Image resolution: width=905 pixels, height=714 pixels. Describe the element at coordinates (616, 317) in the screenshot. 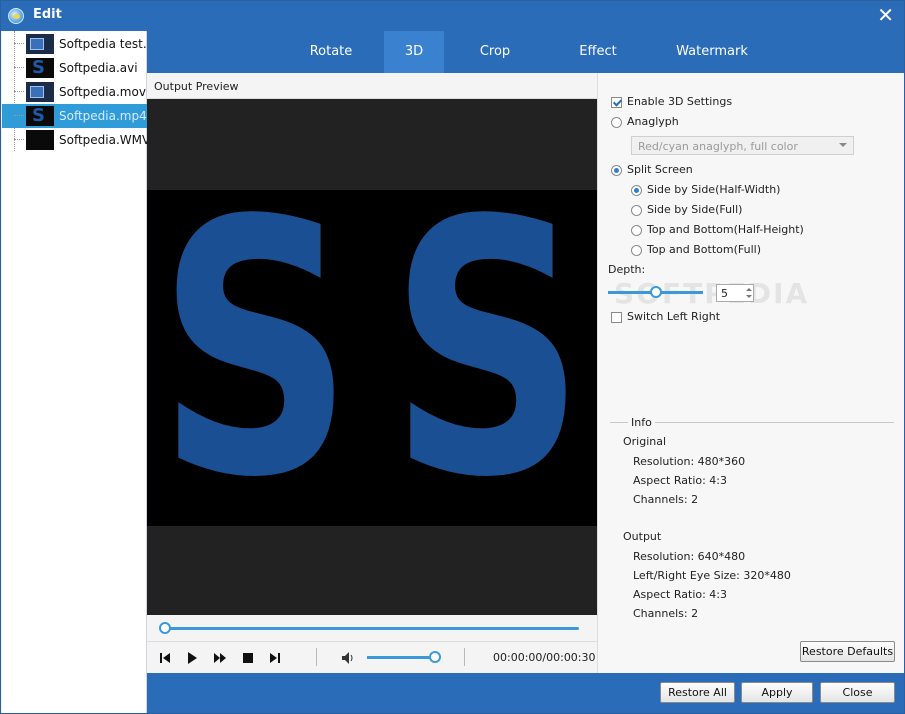

I see `switch-left-right-checkbox` at that location.